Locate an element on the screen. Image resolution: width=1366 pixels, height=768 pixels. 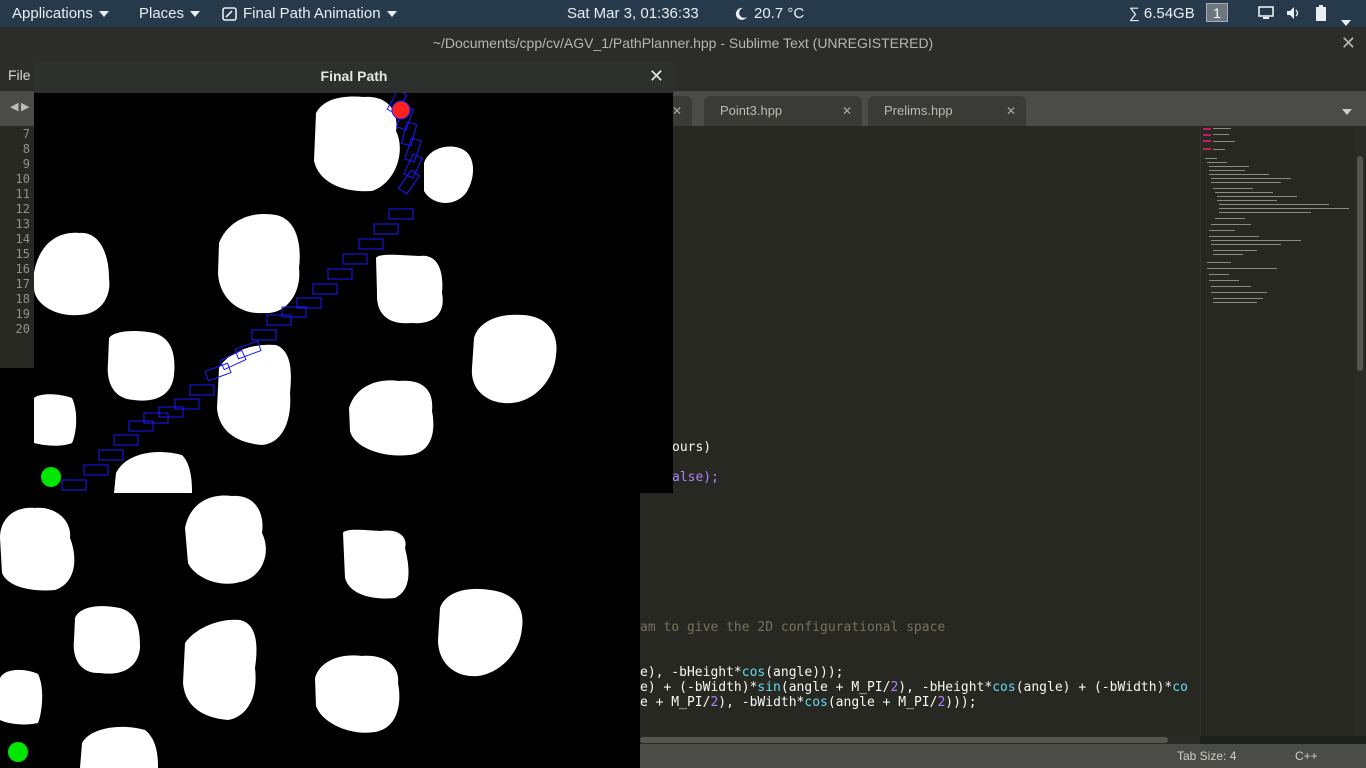
applications-menu: Applications is located at coordinates (60, 13).